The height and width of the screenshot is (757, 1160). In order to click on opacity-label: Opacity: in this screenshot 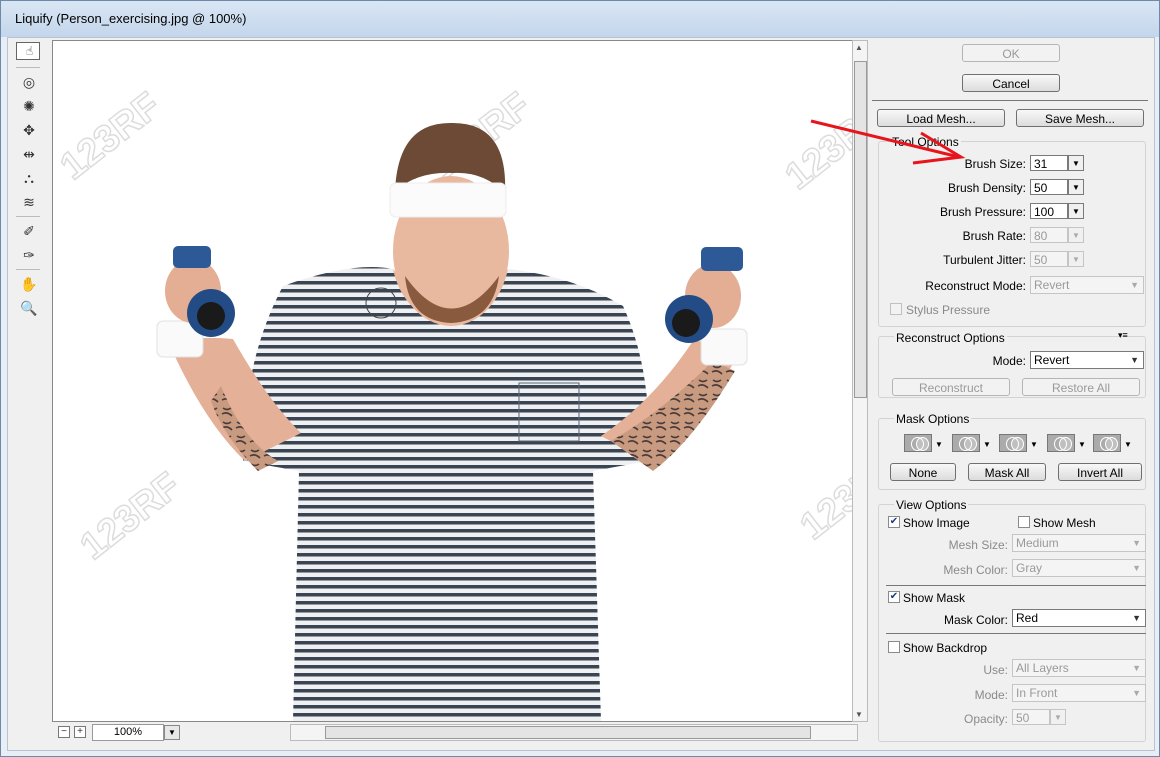, I will do `click(985, 719)`.